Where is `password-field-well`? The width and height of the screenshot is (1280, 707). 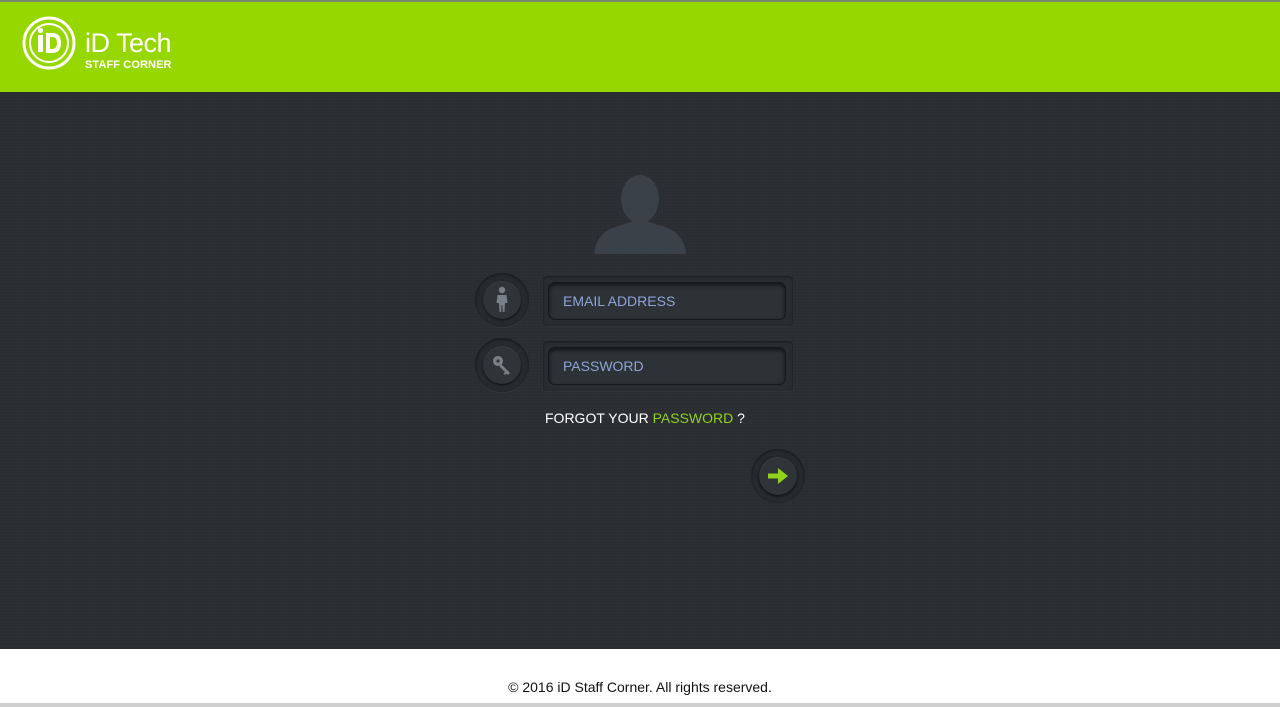
password-field-well is located at coordinates (668, 366).